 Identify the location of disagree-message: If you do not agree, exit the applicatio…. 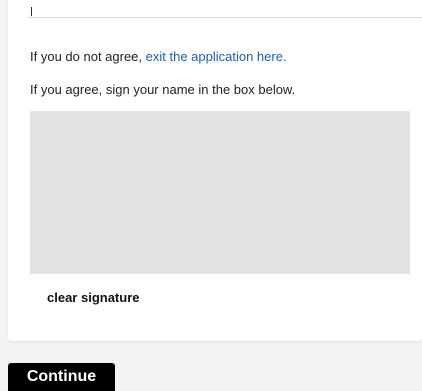
(158, 57).